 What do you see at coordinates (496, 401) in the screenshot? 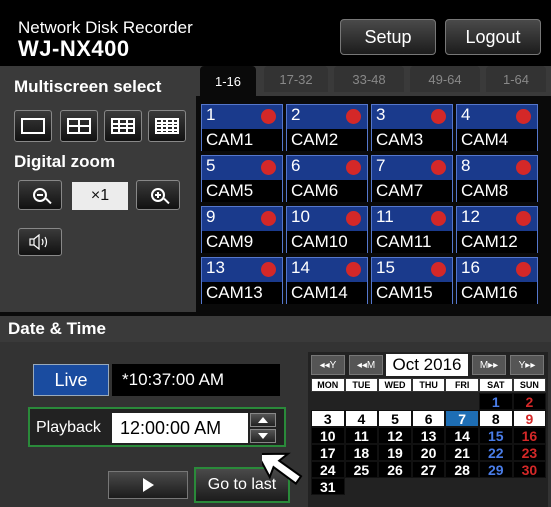
I see `calendar-day: 1` at bounding box center [496, 401].